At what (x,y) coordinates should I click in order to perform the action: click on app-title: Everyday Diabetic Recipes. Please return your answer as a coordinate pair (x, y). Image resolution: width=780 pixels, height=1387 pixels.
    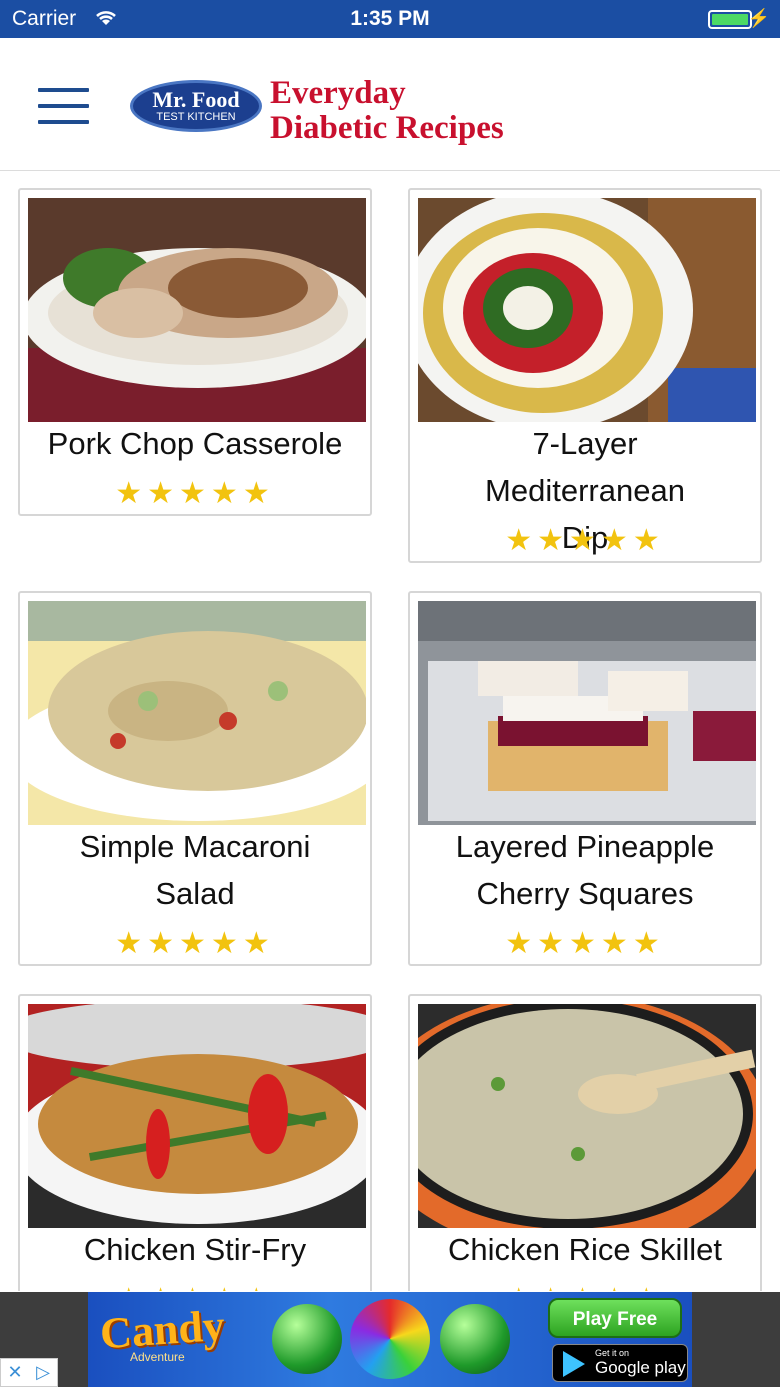
    Looking at the image, I should click on (387, 111).